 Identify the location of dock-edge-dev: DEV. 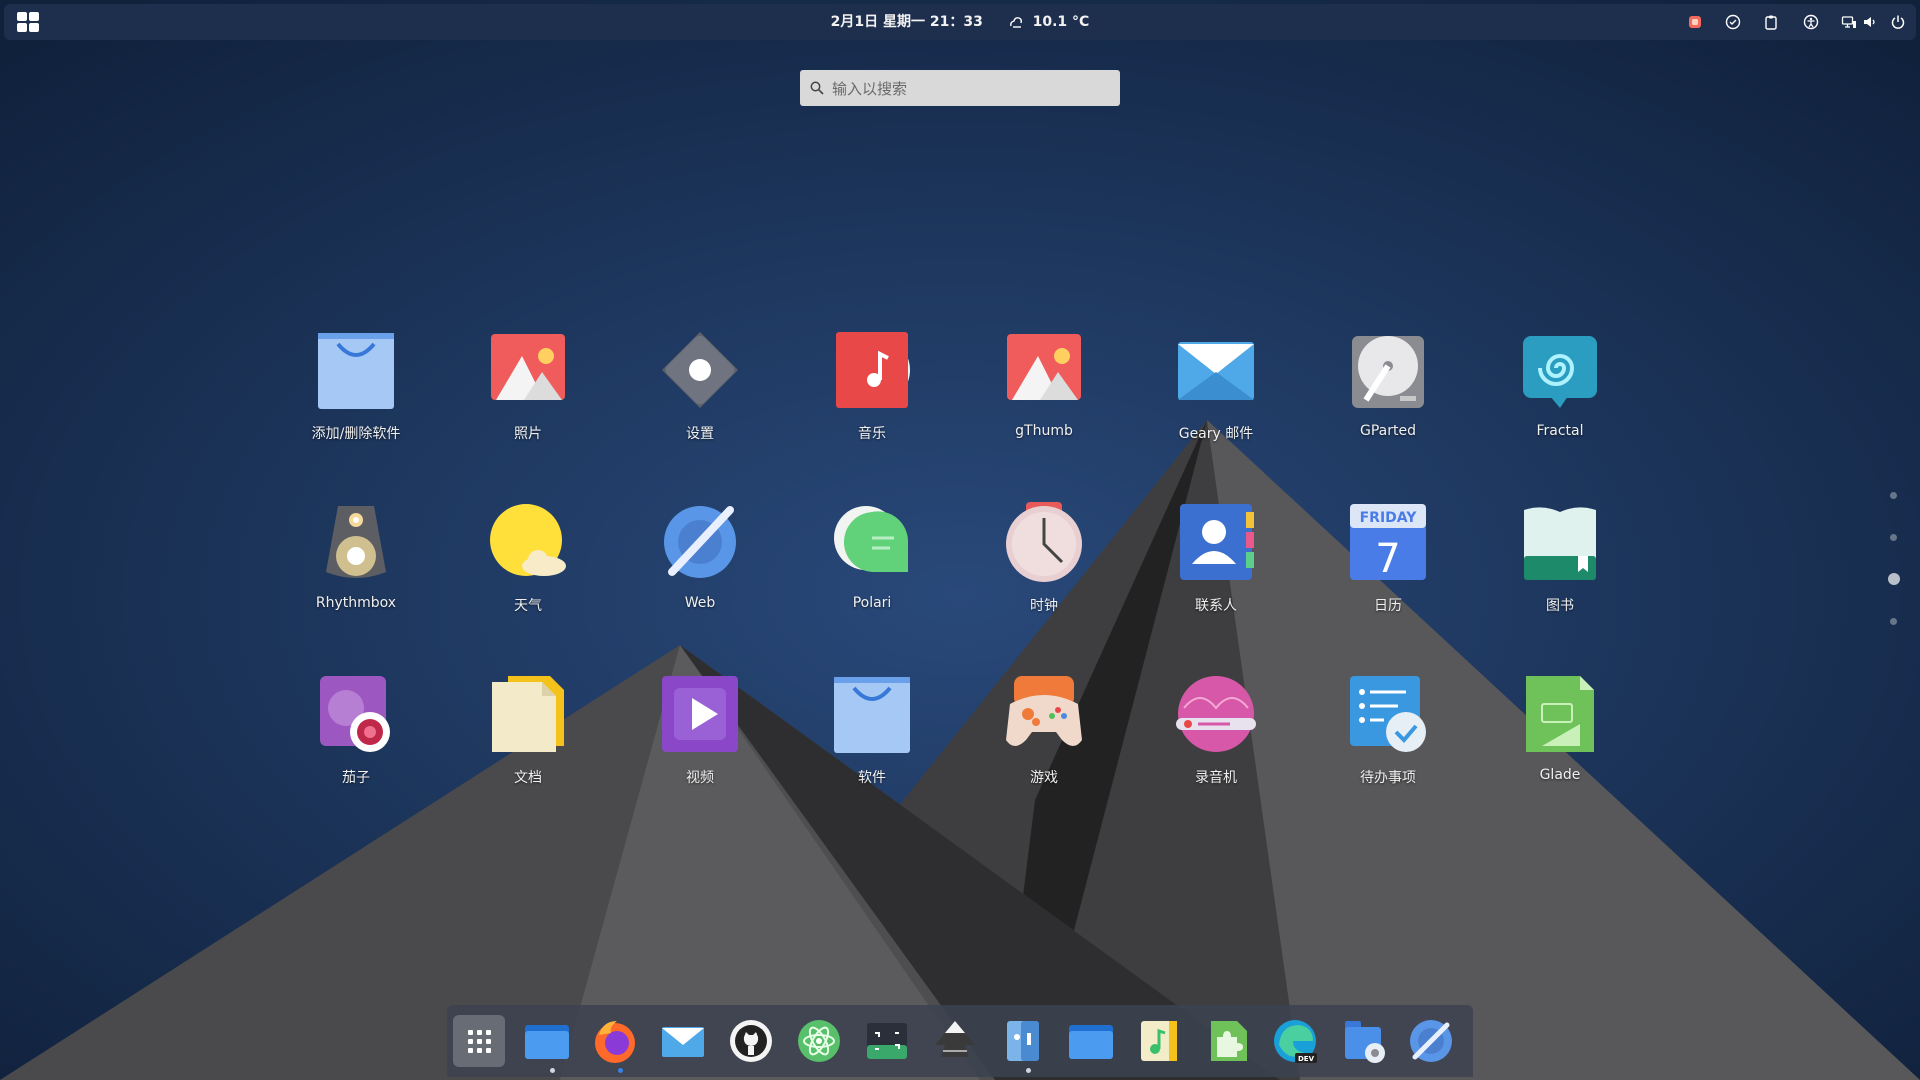
(1295, 1041).